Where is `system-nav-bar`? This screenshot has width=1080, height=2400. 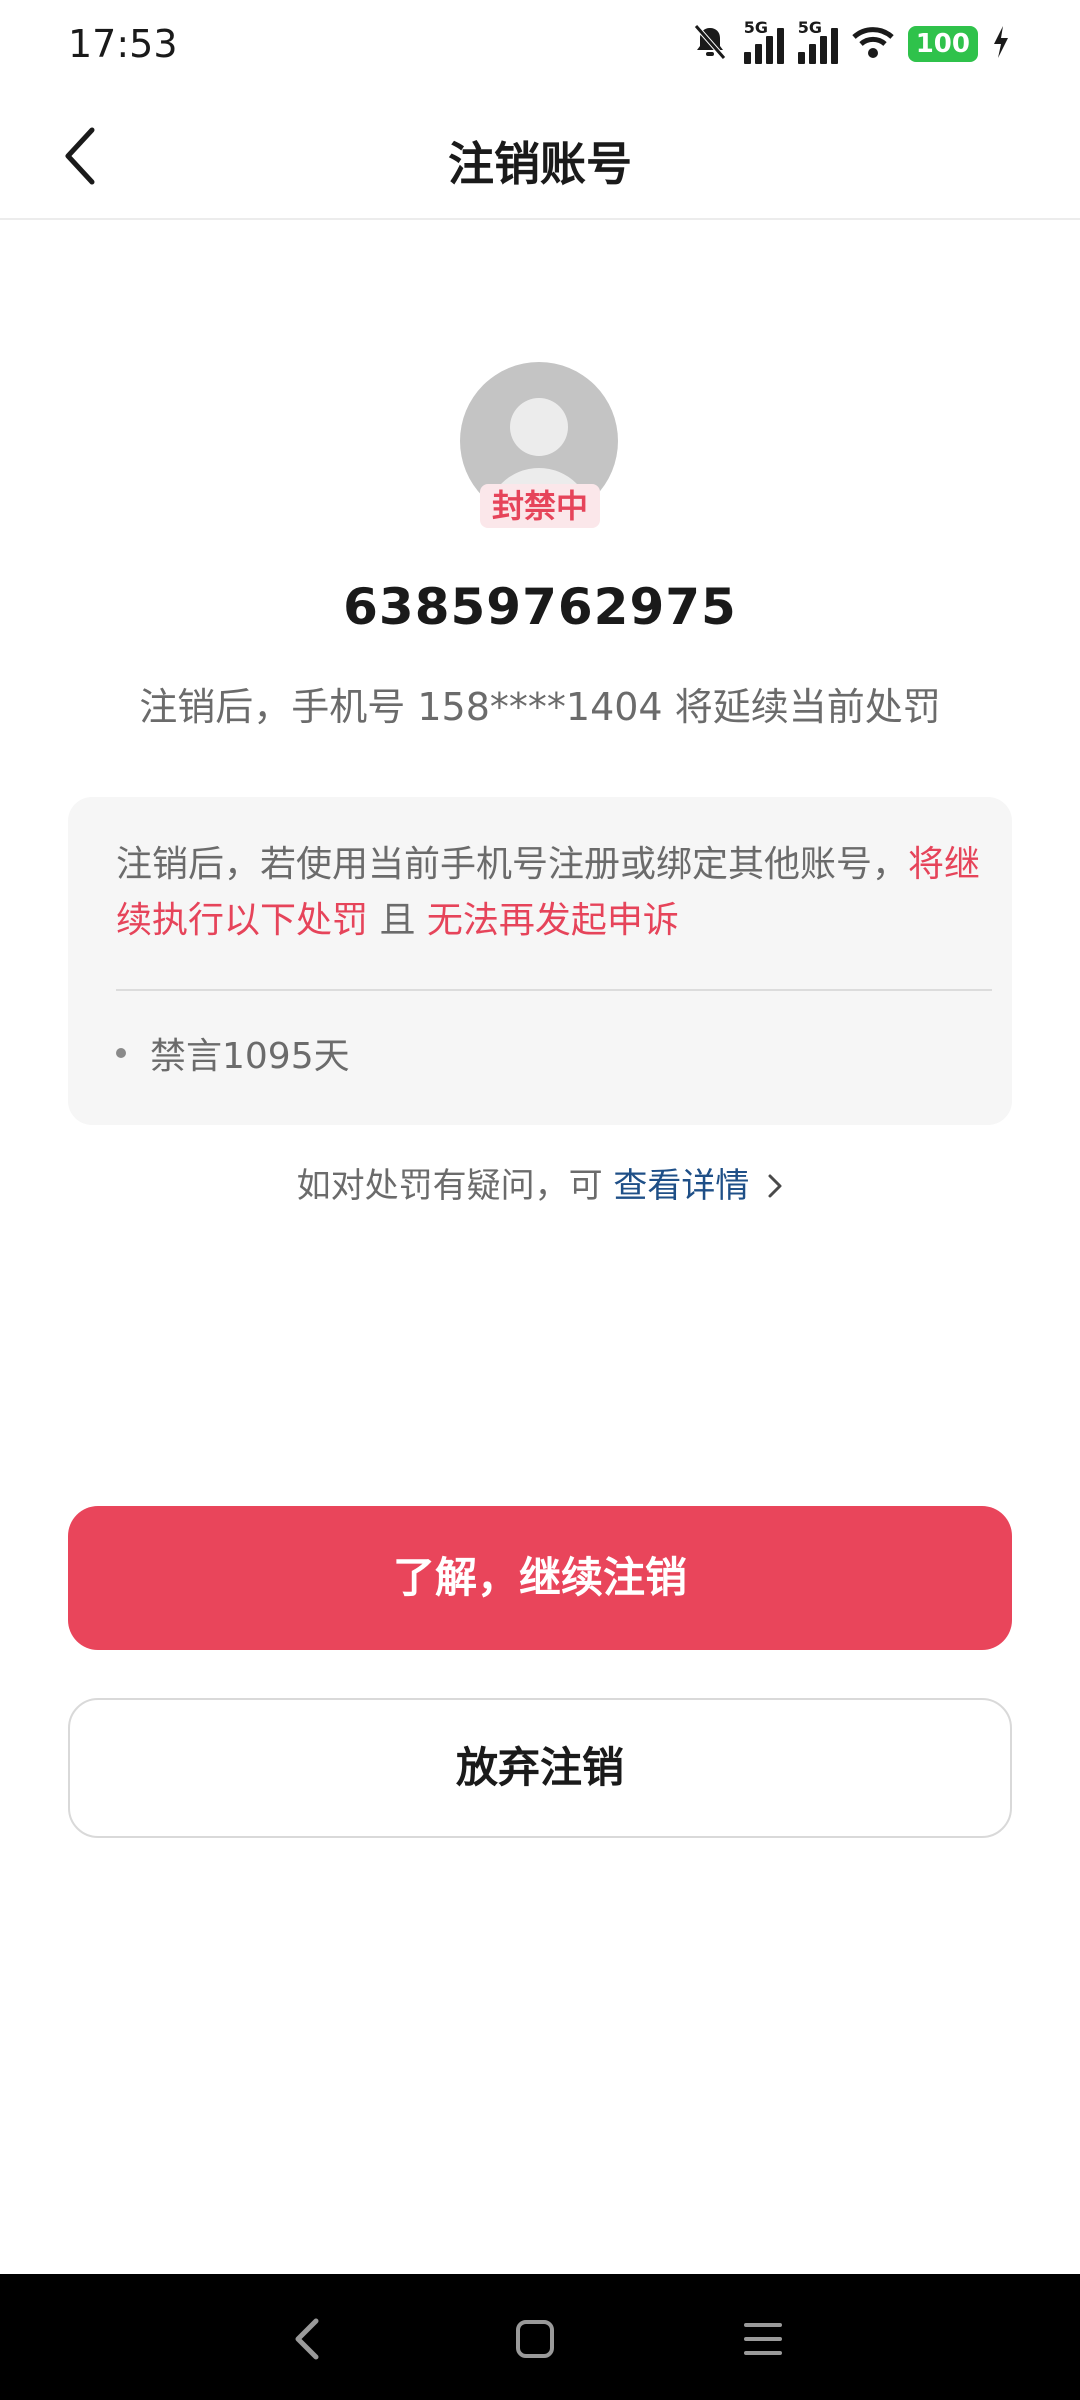
system-nav-bar is located at coordinates (540, 2337).